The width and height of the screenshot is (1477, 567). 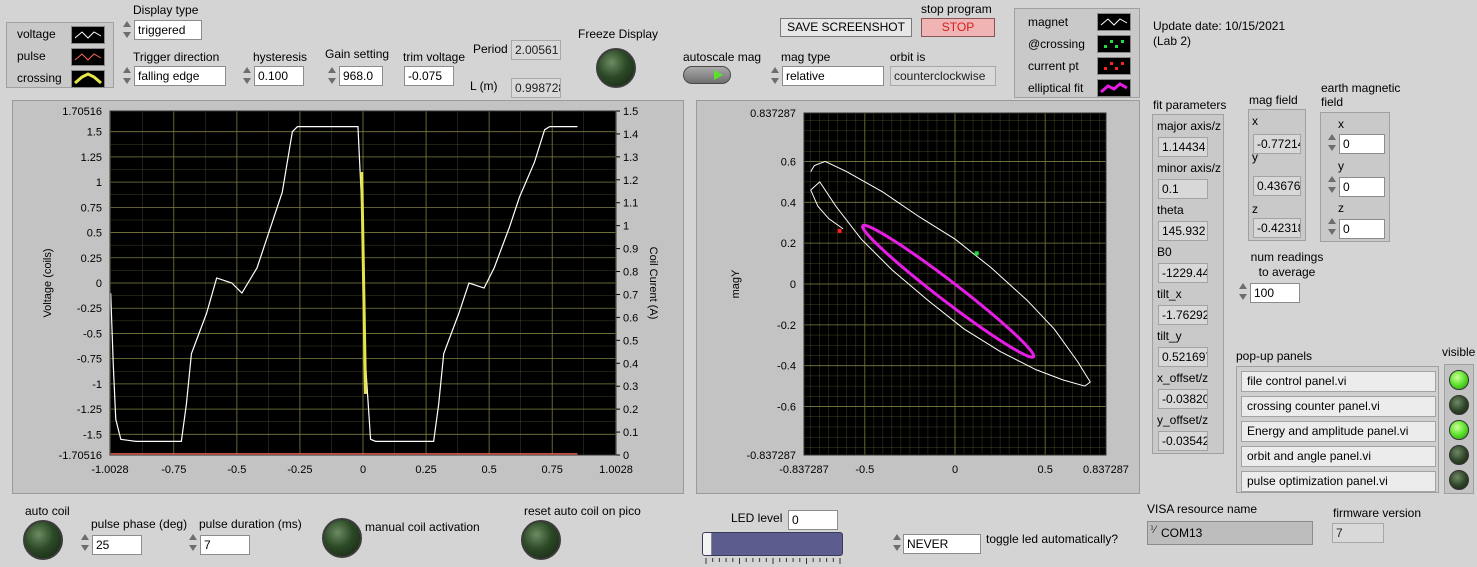 I want to click on fit-param-value: -1.76292, so click(x=1183, y=315).